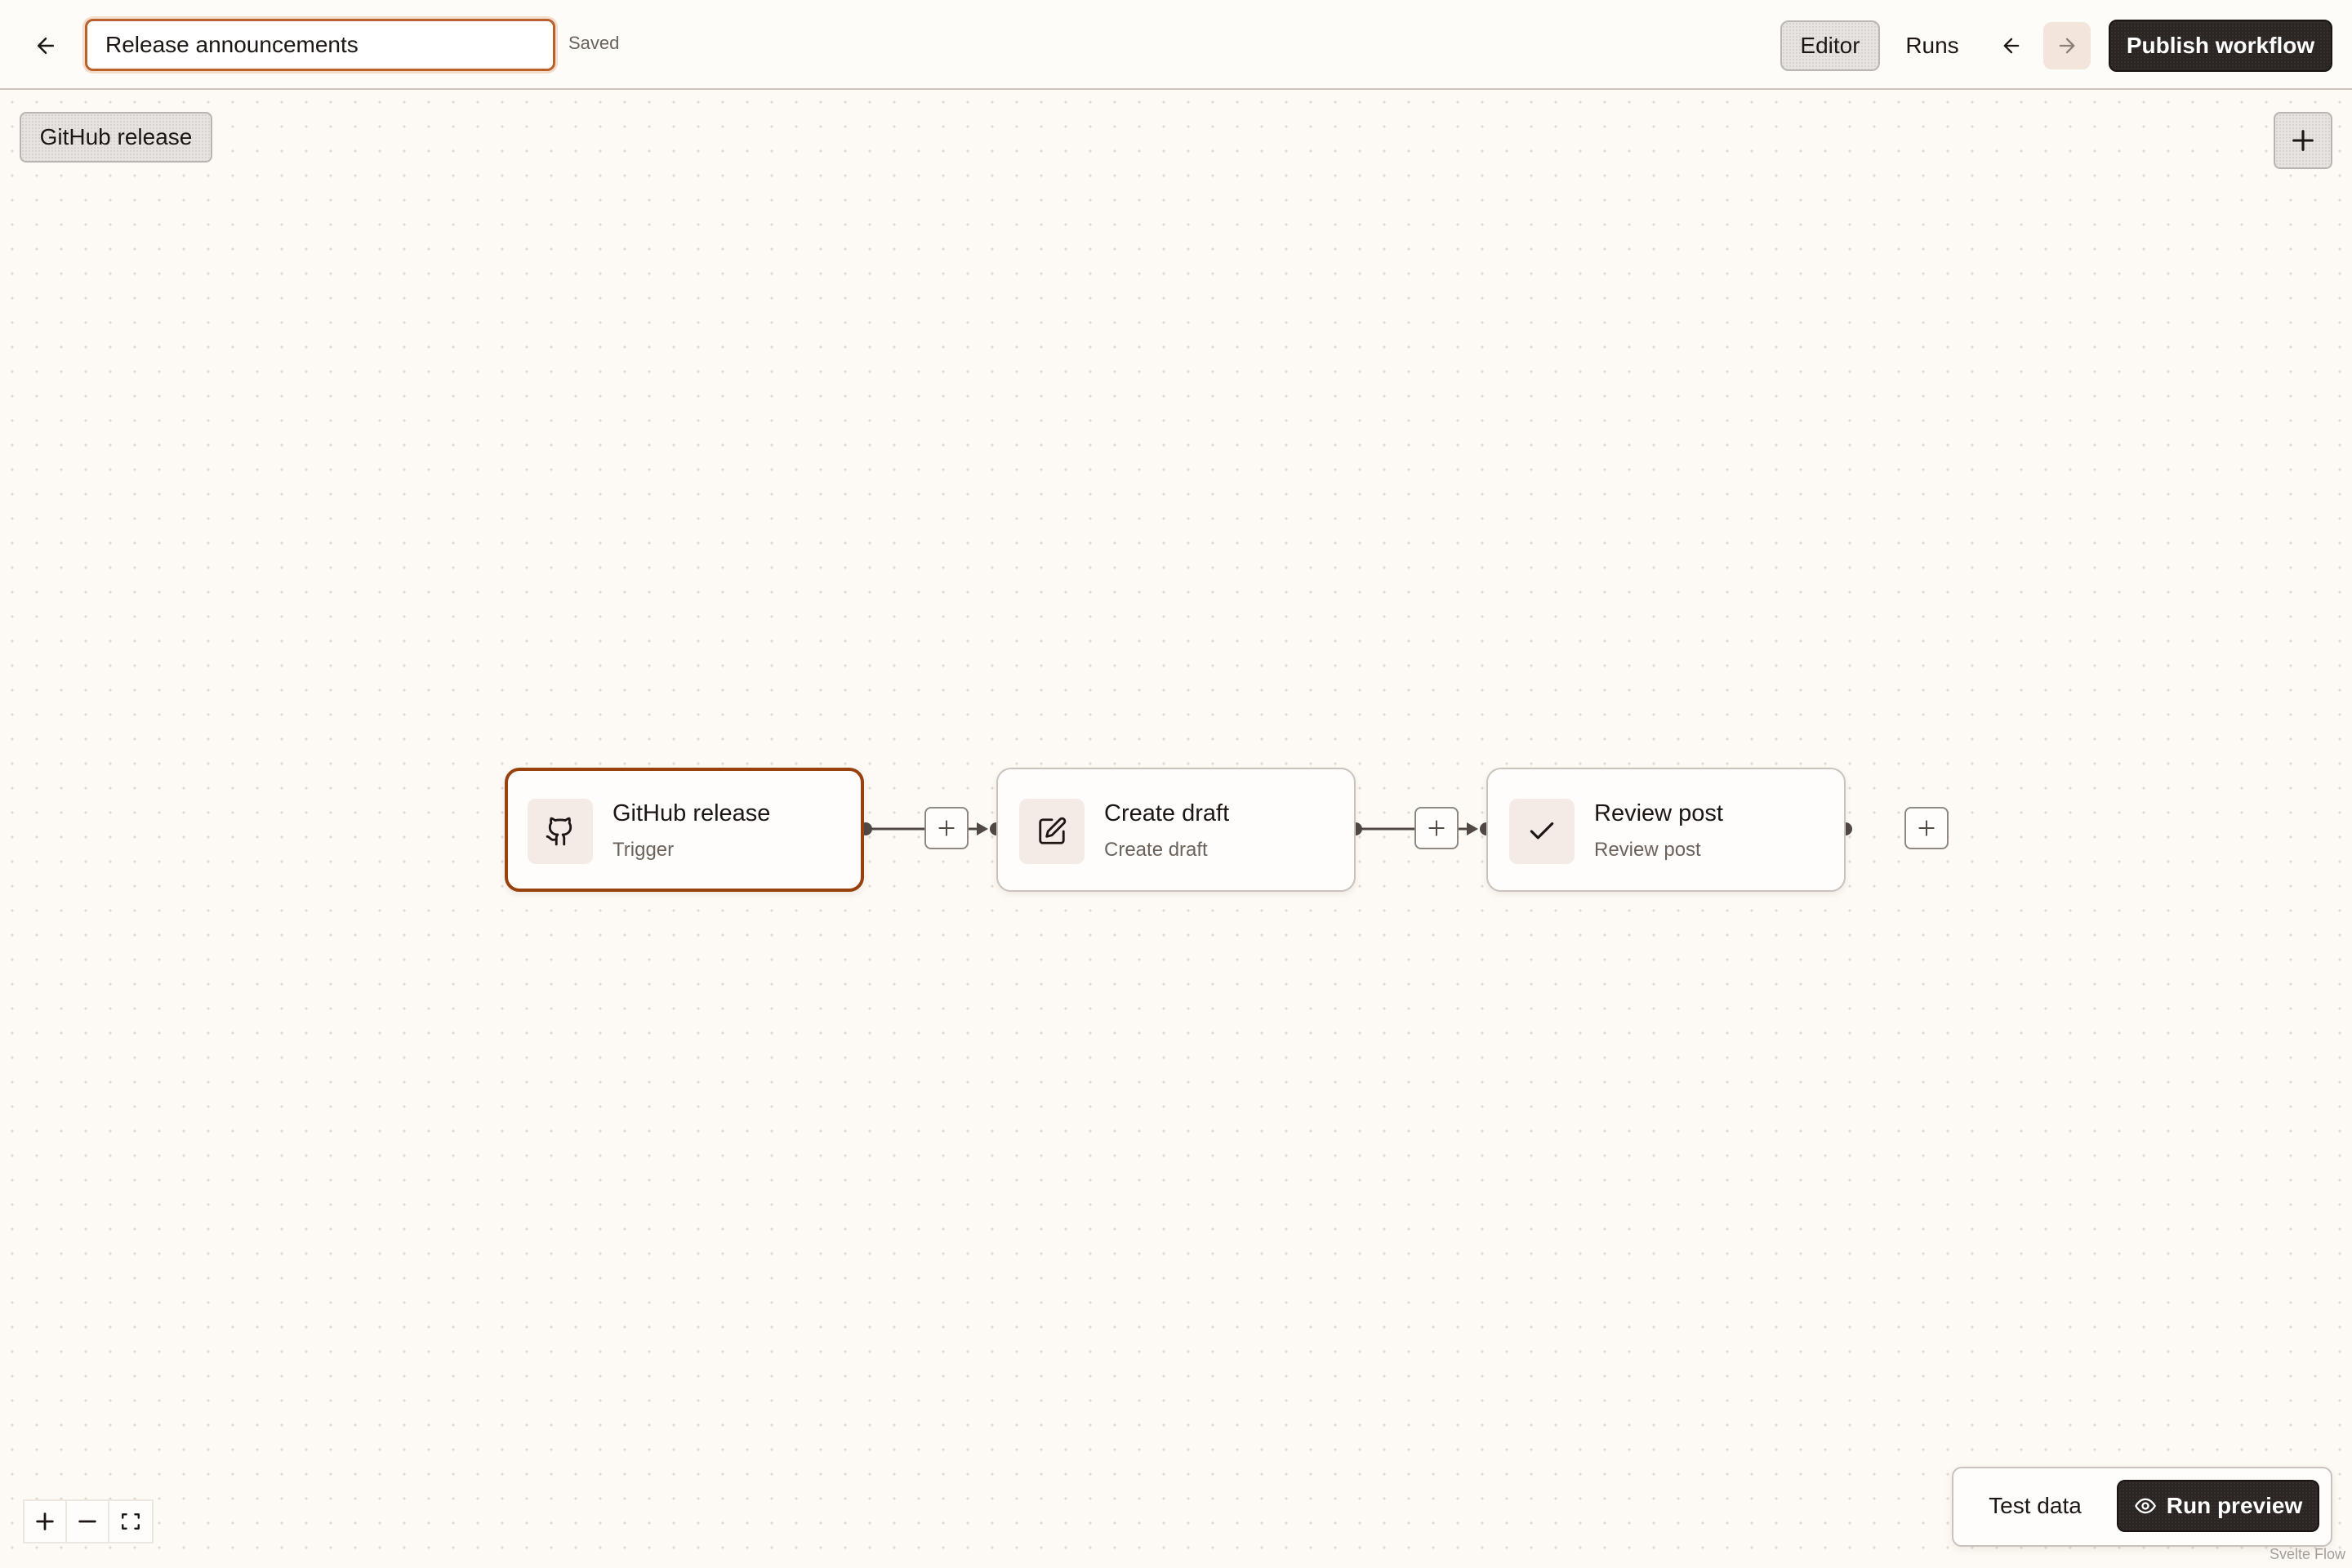 The width and height of the screenshot is (2352, 1568). What do you see at coordinates (691, 813) in the screenshot?
I see `node-title: GitHub release` at bounding box center [691, 813].